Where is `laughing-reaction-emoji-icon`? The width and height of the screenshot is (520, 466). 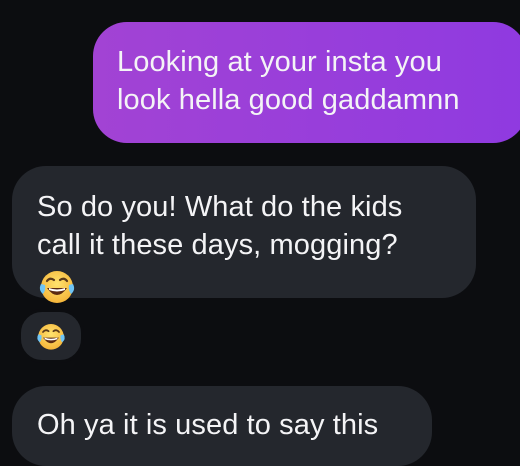 laughing-reaction-emoji-icon is located at coordinates (51, 336).